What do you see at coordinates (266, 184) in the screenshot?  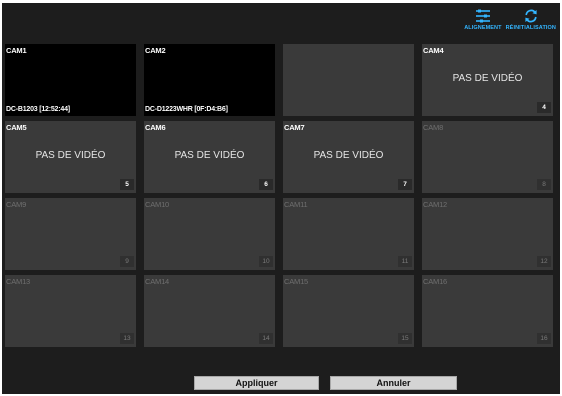 I see `camera-number-badge: 6` at bounding box center [266, 184].